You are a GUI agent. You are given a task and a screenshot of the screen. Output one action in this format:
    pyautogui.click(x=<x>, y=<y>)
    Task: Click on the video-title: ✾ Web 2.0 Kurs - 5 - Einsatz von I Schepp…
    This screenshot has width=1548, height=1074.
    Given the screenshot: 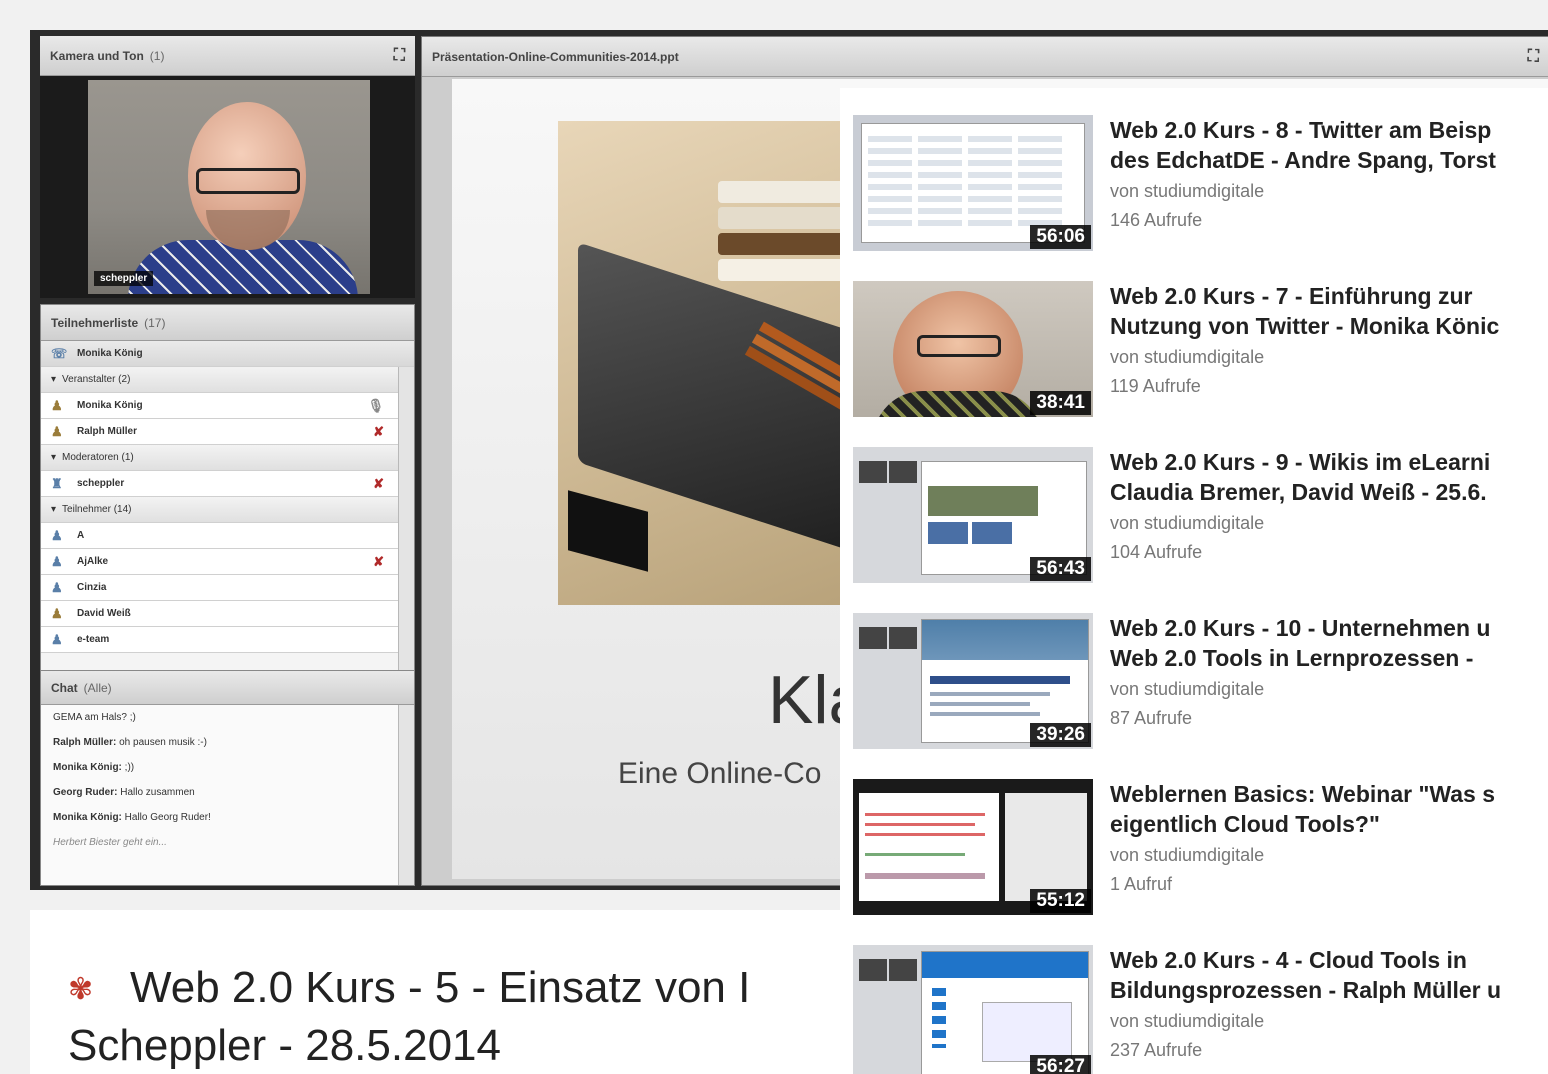 What is the action you would take?
    pyautogui.click(x=409, y=1016)
    